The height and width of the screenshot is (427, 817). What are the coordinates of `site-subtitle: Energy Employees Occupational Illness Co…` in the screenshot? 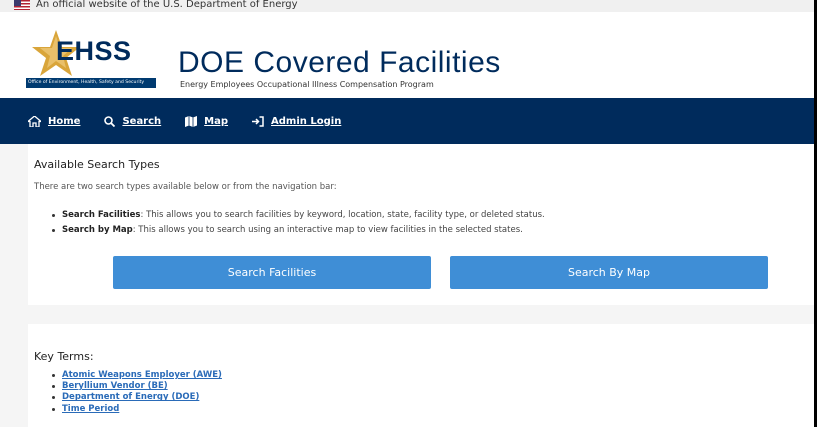 It's located at (307, 84).